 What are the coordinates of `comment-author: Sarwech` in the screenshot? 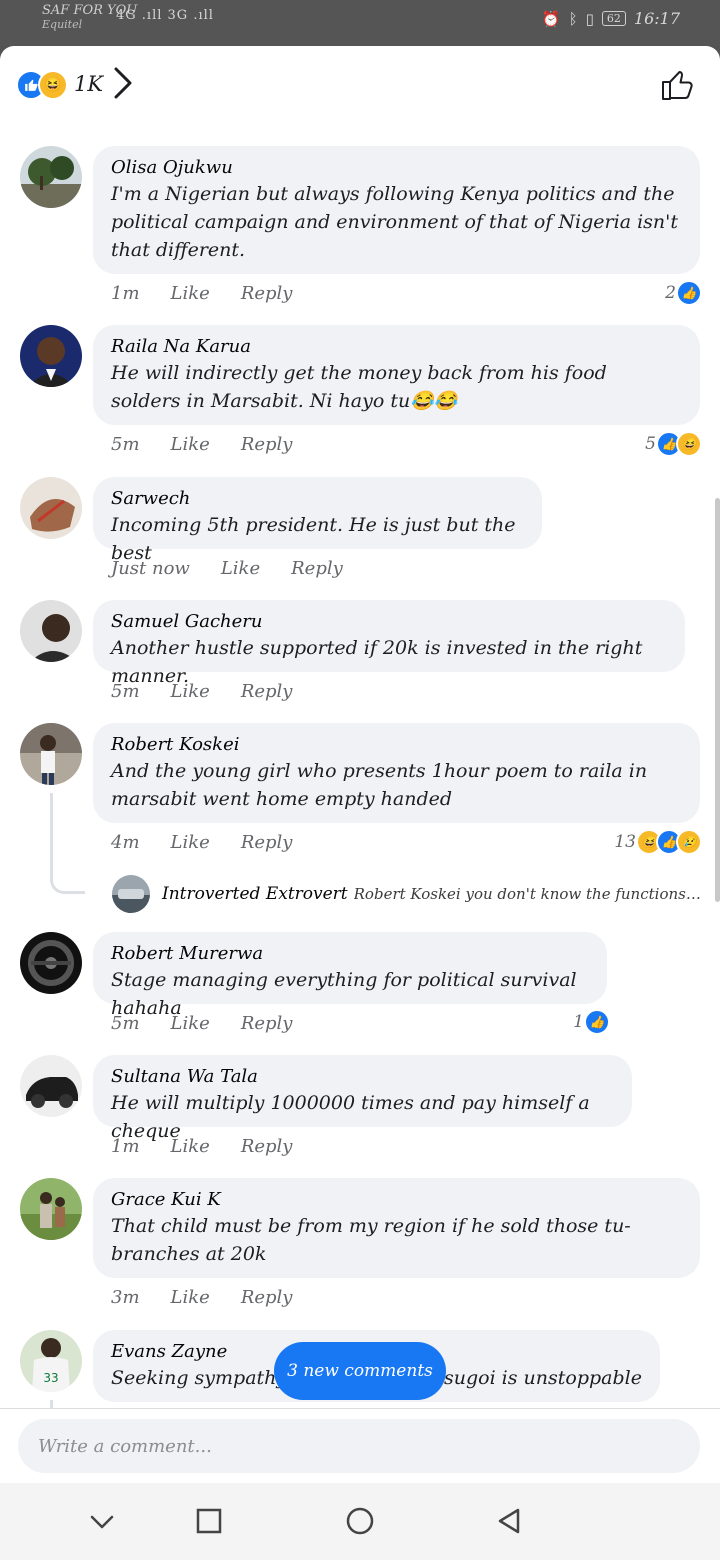 It's located at (317, 499).